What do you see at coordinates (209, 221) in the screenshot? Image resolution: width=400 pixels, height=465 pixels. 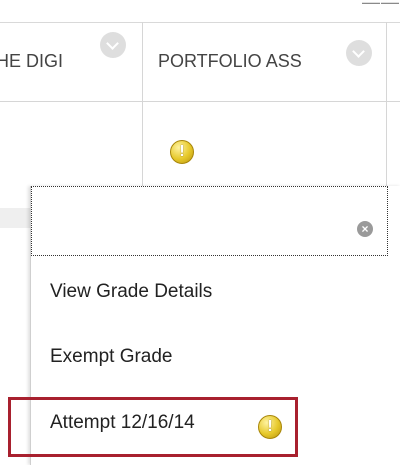 I see `menu-search-field: ×` at bounding box center [209, 221].